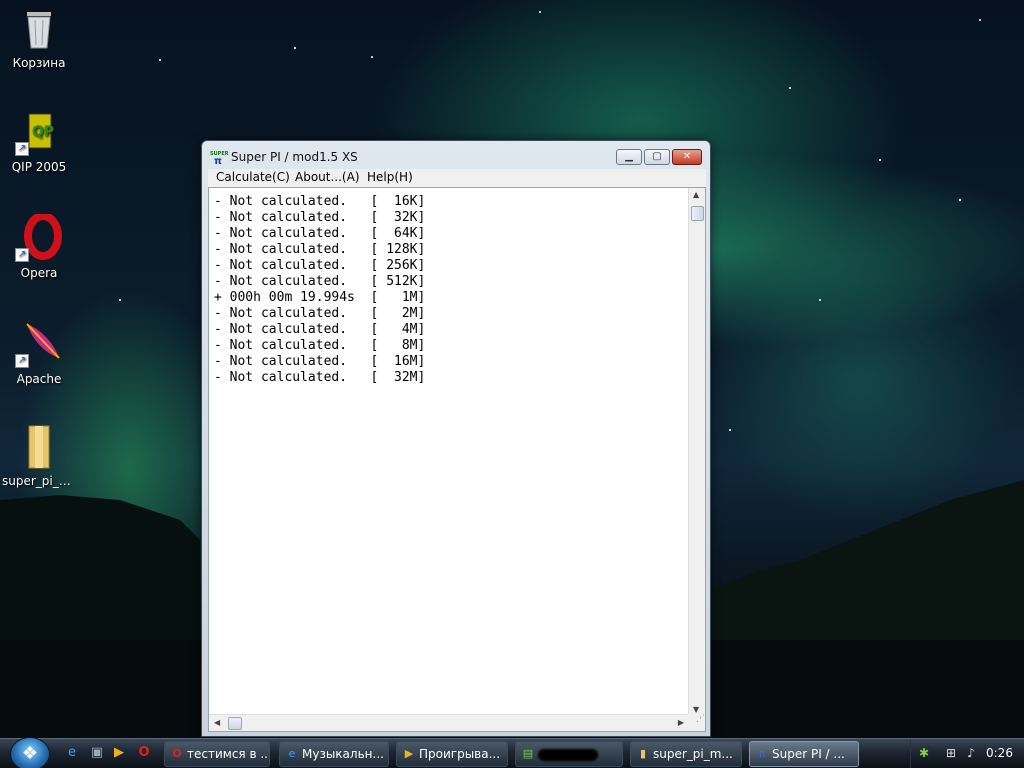 The image size is (1024, 768). What do you see at coordinates (39, 63) in the screenshot?
I see `desktop-icon-label: Корзина` at bounding box center [39, 63].